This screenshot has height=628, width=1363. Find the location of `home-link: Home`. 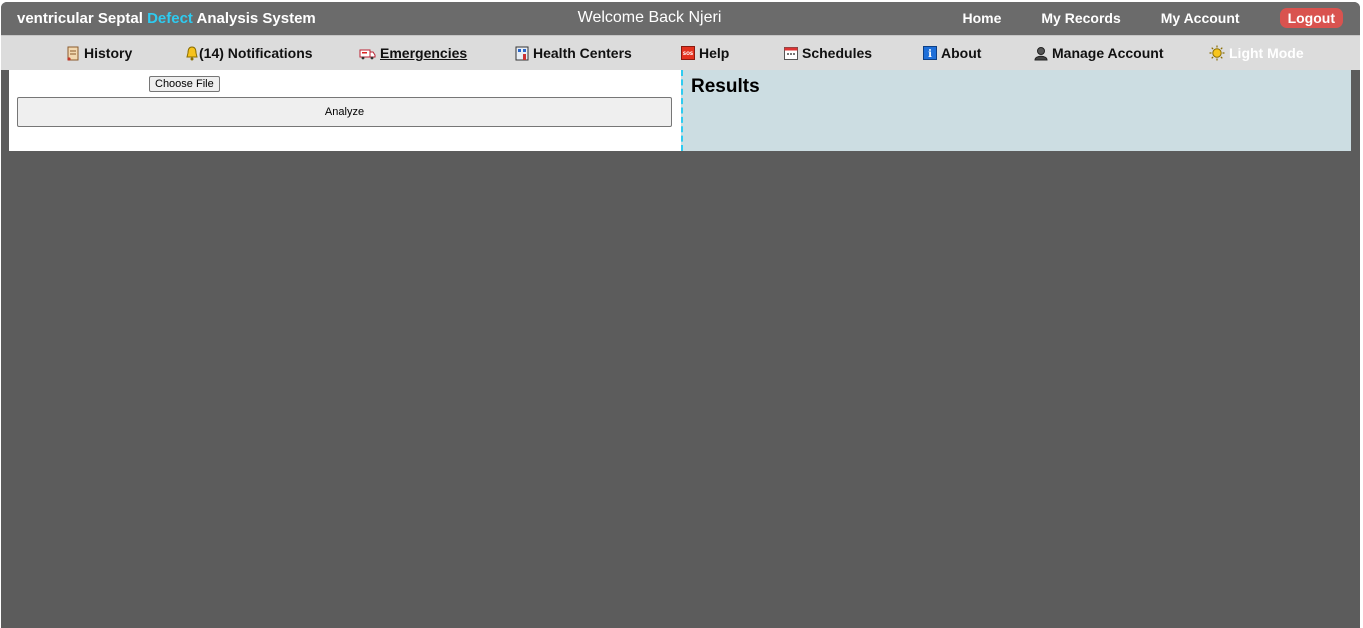

home-link: Home is located at coordinates (981, 18).